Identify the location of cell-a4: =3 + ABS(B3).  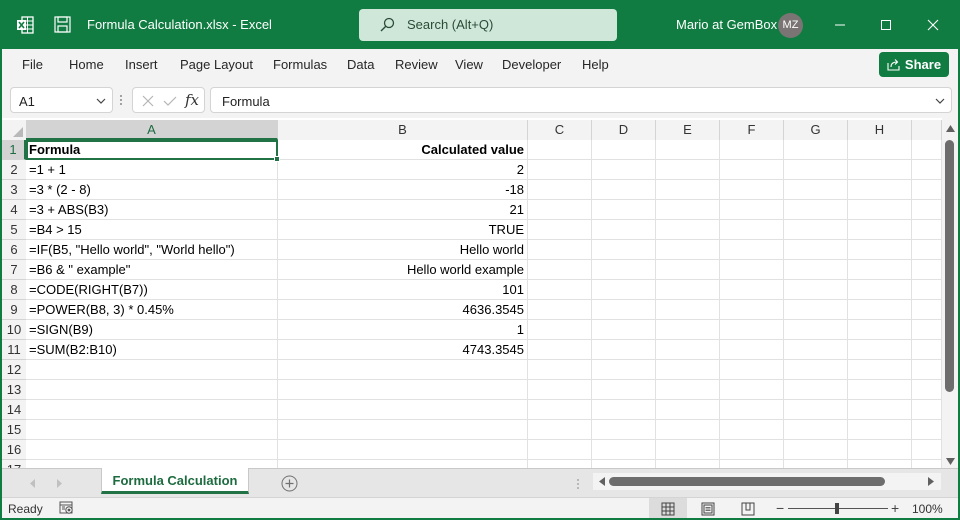
(152, 210).